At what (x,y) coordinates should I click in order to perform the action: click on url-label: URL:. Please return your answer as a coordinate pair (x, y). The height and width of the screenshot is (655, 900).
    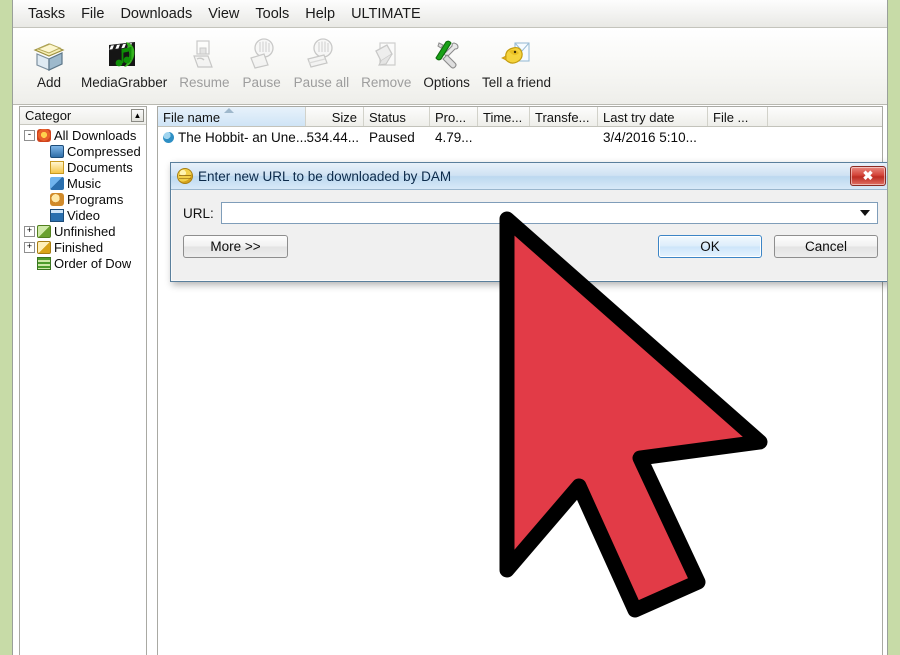
    Looking at the image, I should click on (198, 213).